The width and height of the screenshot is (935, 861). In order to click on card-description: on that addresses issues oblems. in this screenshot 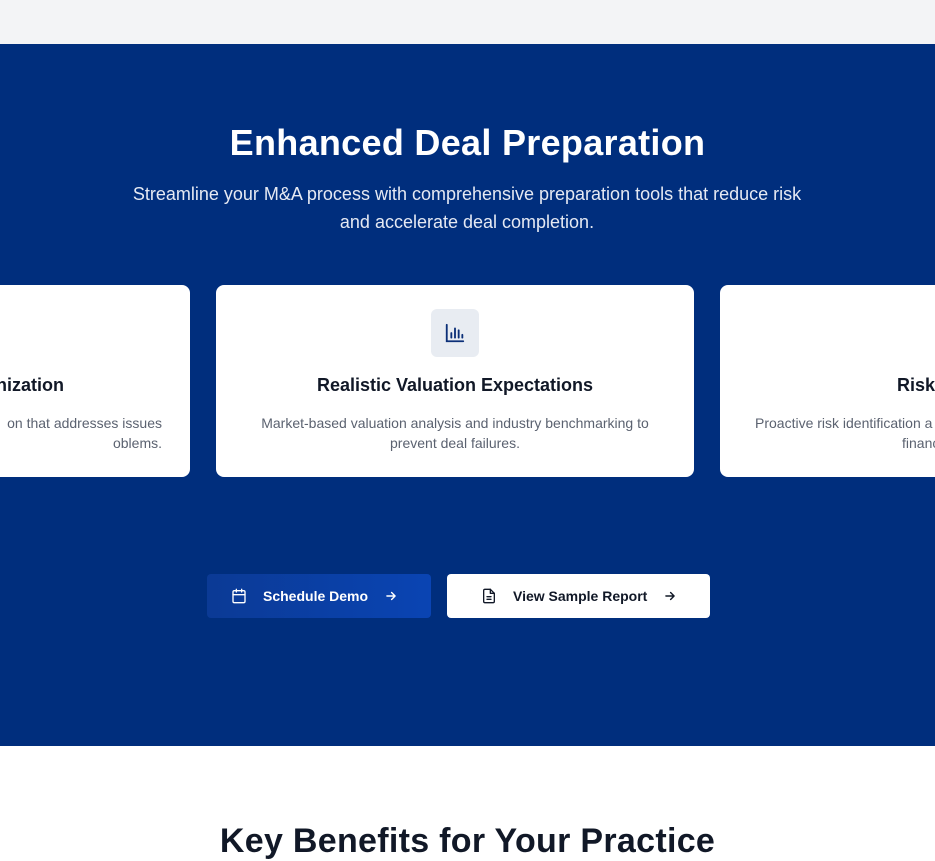, I will do `click(84, 433)`.